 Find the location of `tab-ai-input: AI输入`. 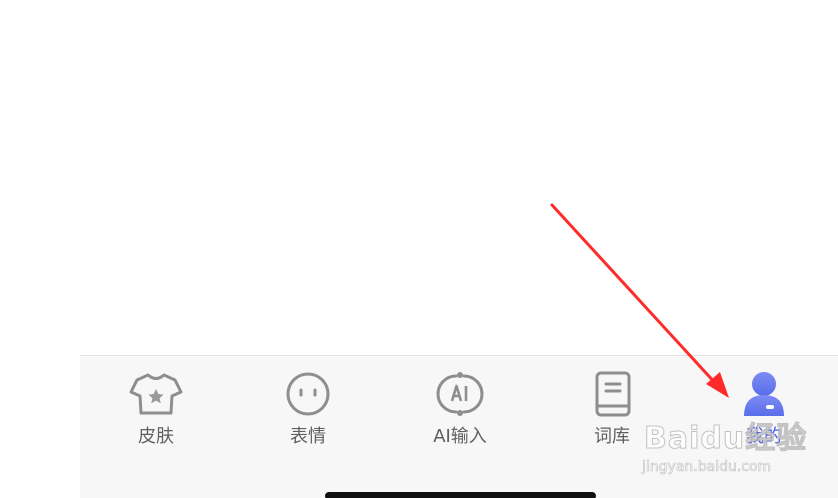

tab-ai-input: AI输入 is located at coordinates (460, 410).